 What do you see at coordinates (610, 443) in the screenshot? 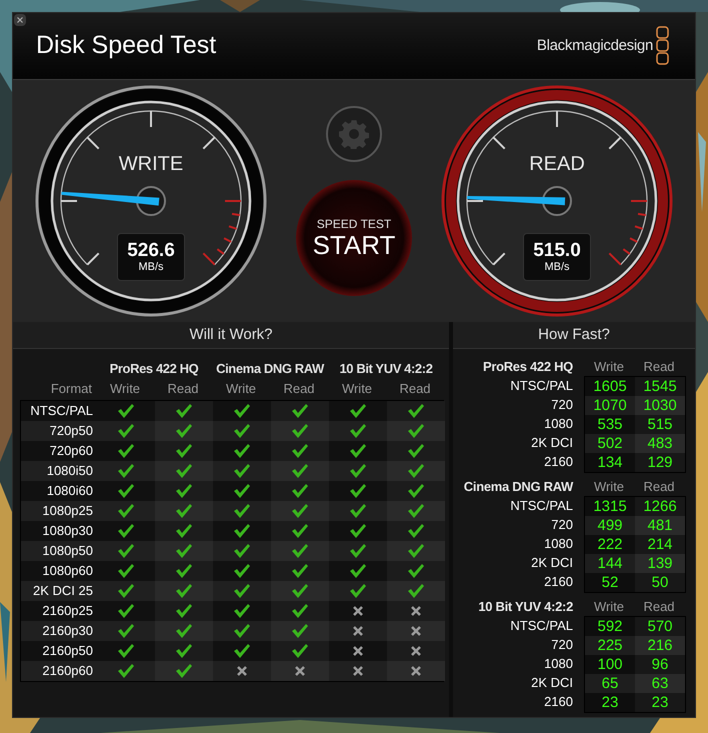
I see `speed-value: 502` at bounding box center [610, 443].